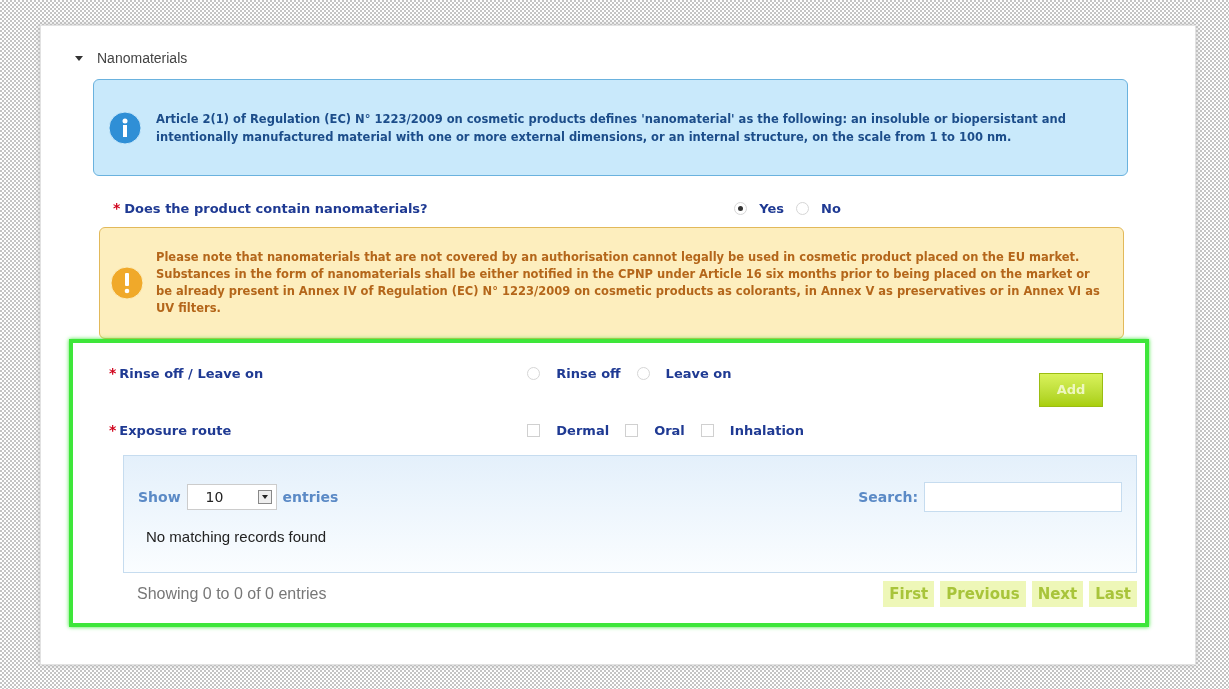 This screenshot has width=1229, height=689. What do you see at coordinates (310, 497) in the screenshot?
I see `entries-label: entries` at bounding box center [310, 497].